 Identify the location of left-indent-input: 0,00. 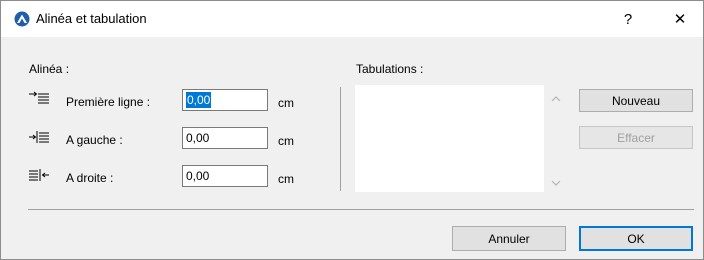
(225, 138).